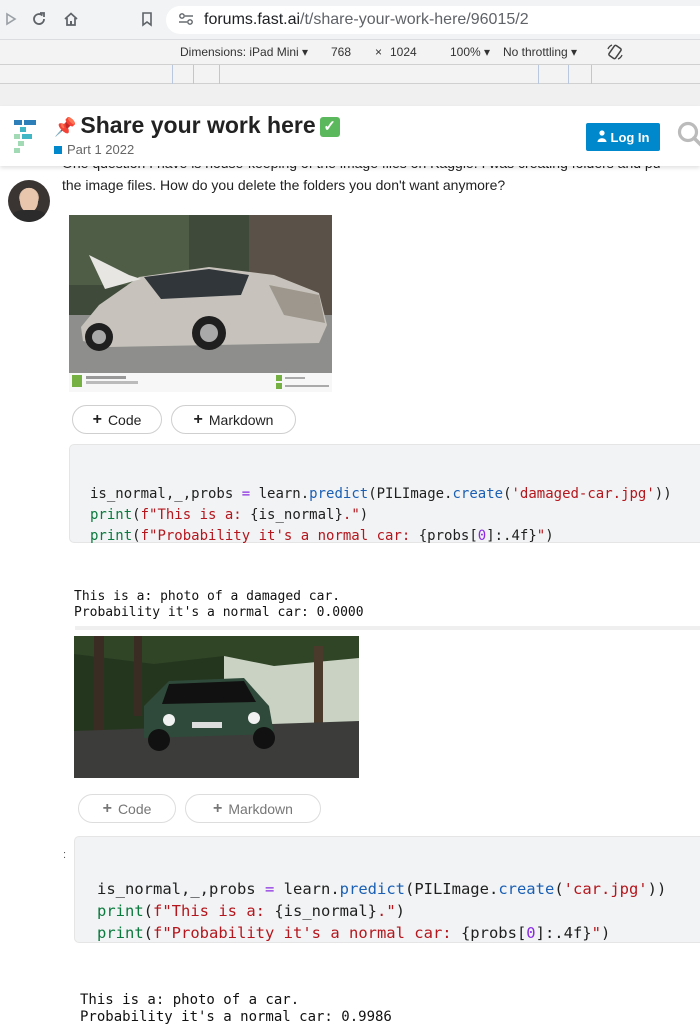 The width and height of the screenshot is (700, 1026). I want to click on output-line-2: Probability it's a normal car: 0.0000, so click(219, 612).